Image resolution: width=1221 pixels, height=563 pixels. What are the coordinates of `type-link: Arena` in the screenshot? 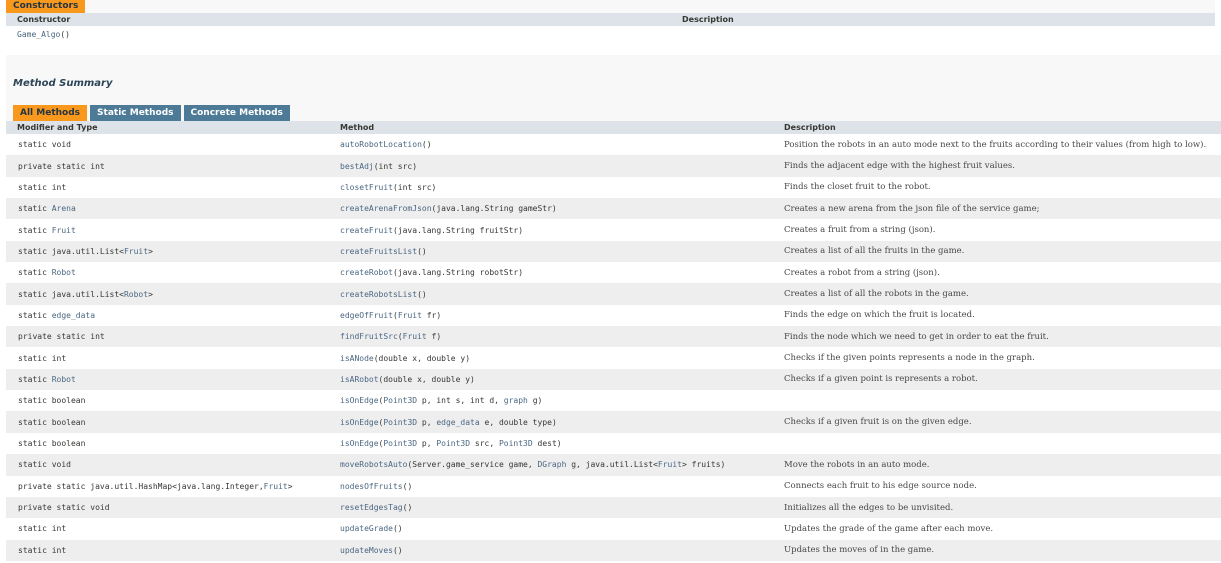 It's located at (64, 208).